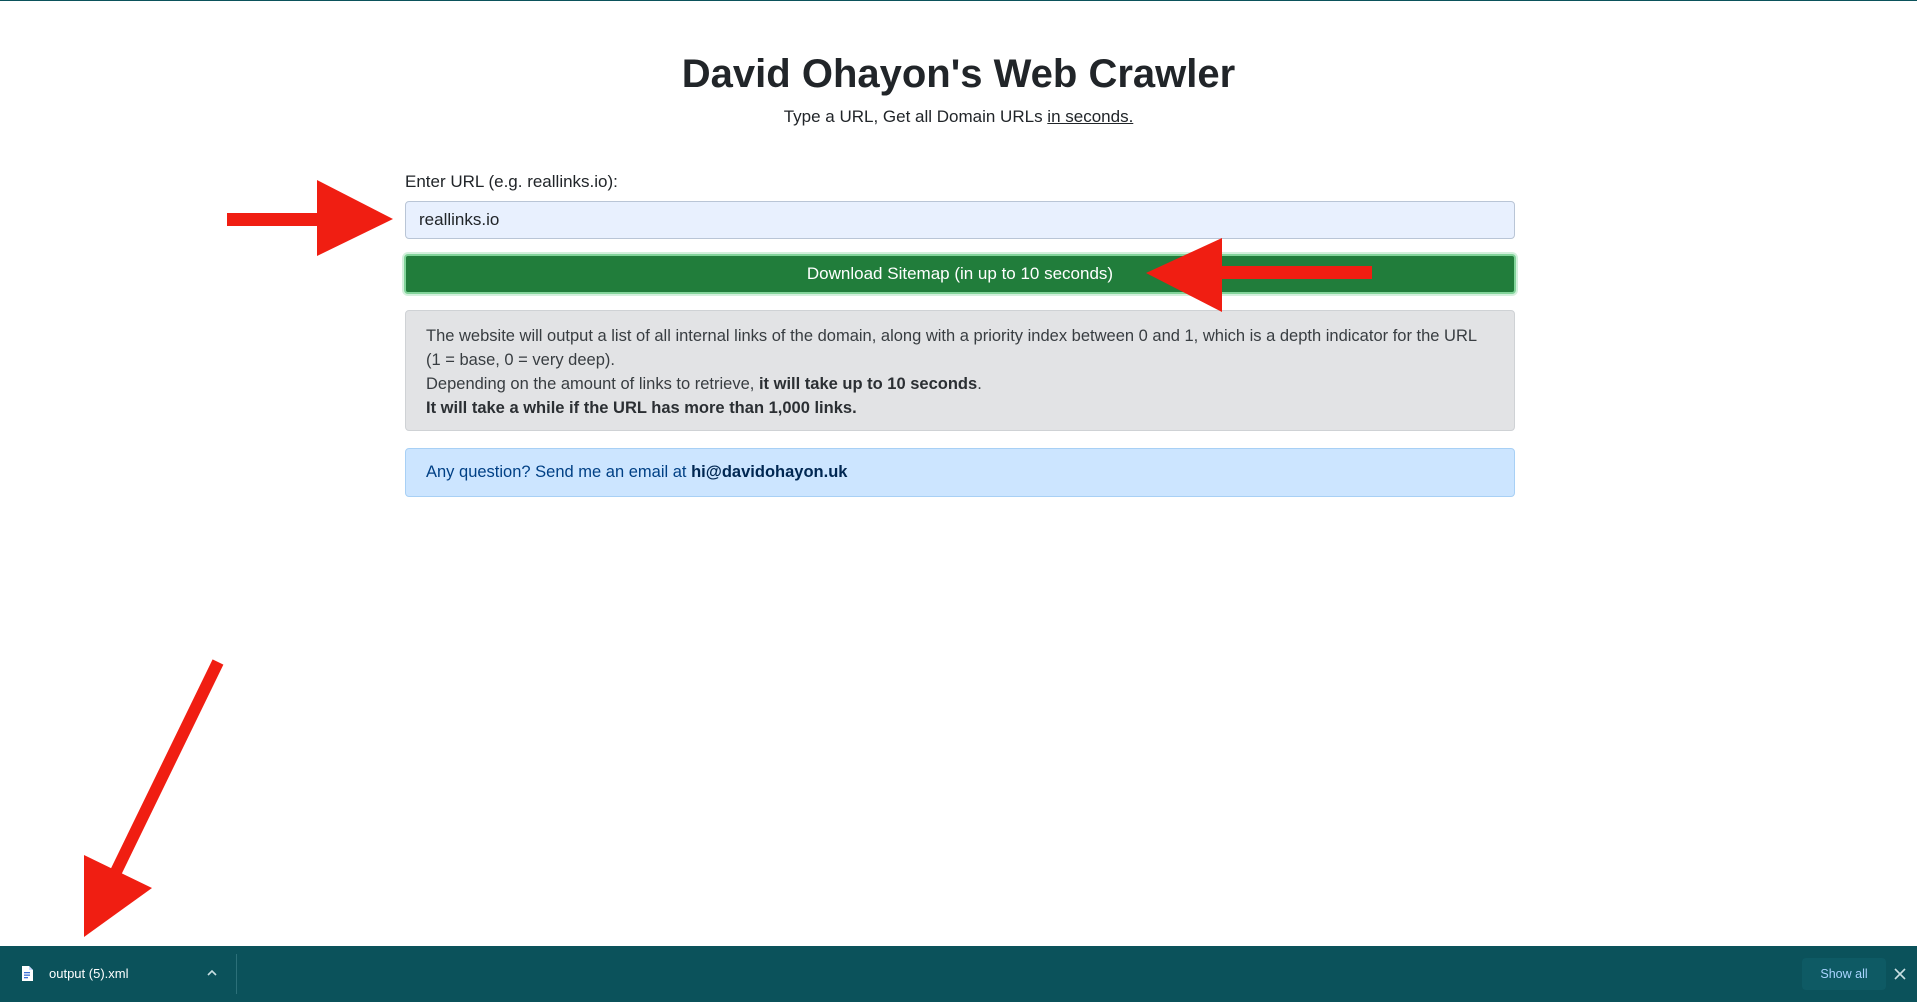  I want to click on subtitle-underlined-text: in seconds., so click(1090, 116).